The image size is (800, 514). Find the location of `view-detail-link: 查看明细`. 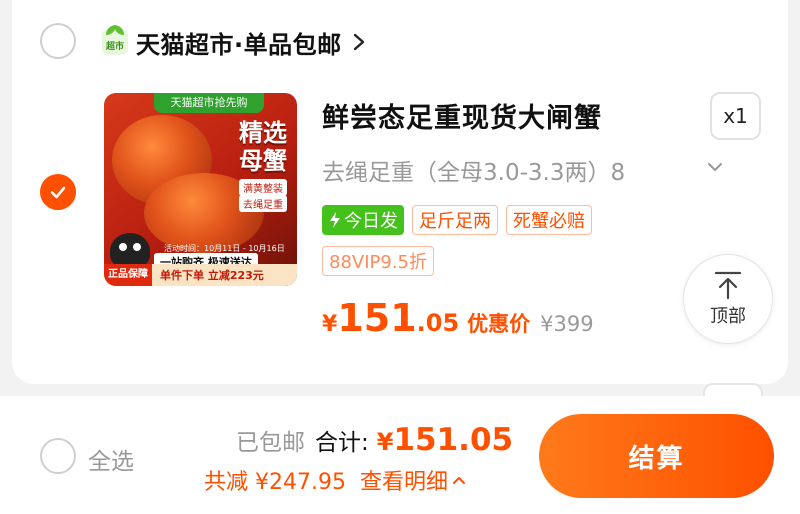

view-detail-link: 查看明细 is located at coordinates (413, 480).